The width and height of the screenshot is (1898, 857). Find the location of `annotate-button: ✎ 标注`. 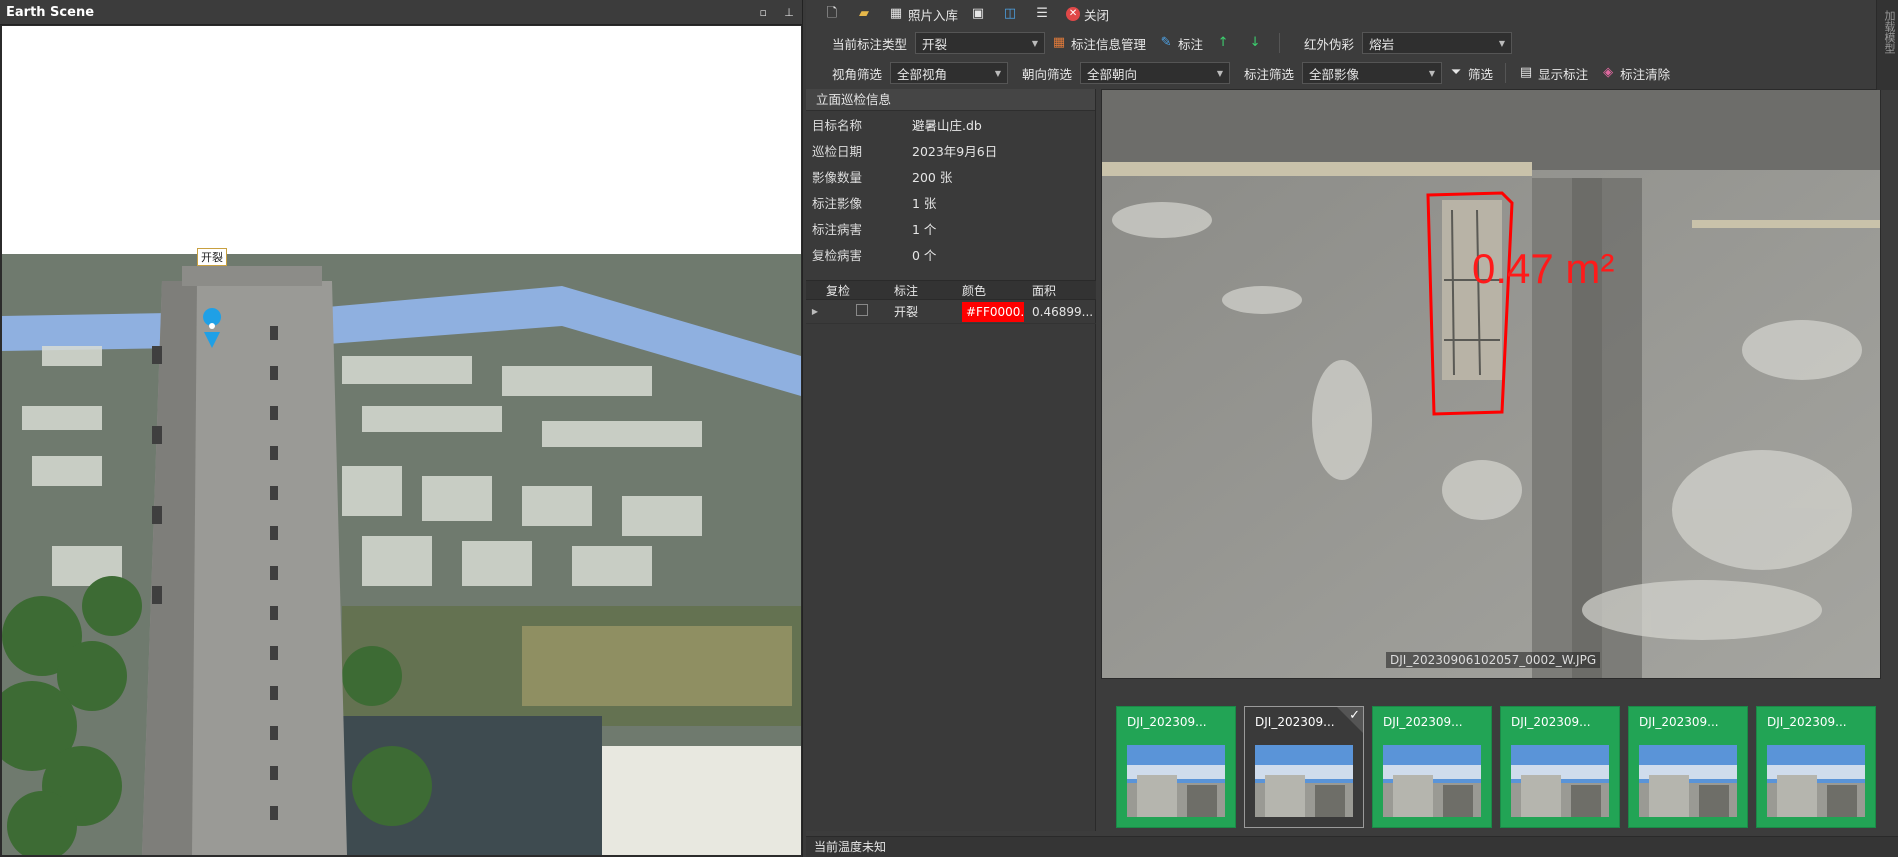

annotate-button: ✎ 标注 is located at coordinates (1180, 43).